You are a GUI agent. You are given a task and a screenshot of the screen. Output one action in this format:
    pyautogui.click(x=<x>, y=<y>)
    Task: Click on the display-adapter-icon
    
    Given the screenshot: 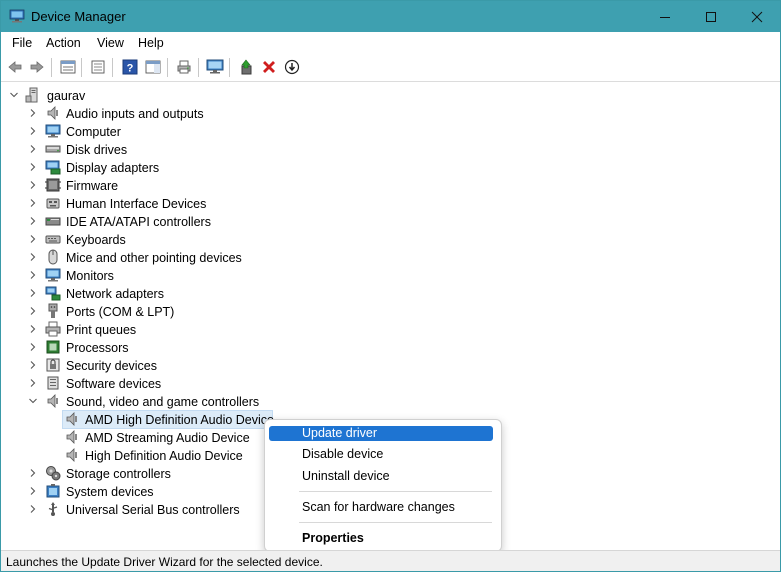 What is the action you would take?
    pyautogui.click(x=53, y=167)
    